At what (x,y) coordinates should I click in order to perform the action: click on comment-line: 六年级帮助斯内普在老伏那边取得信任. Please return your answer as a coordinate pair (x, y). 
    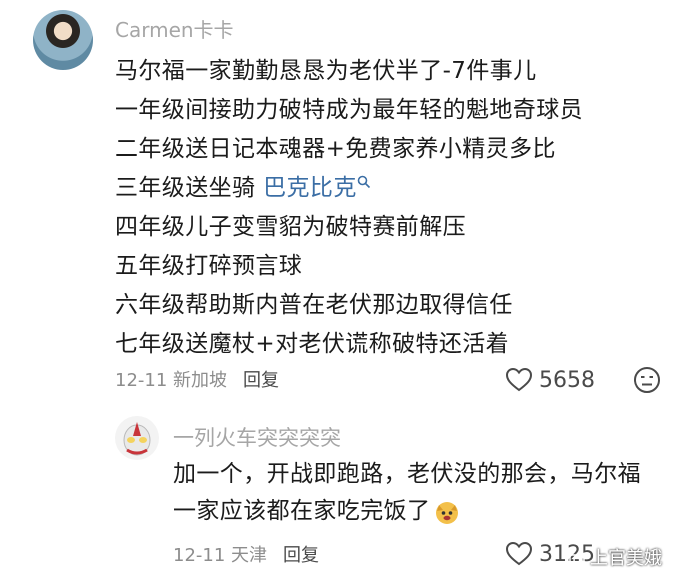
    Looking at the image, I should click on (314, 305).